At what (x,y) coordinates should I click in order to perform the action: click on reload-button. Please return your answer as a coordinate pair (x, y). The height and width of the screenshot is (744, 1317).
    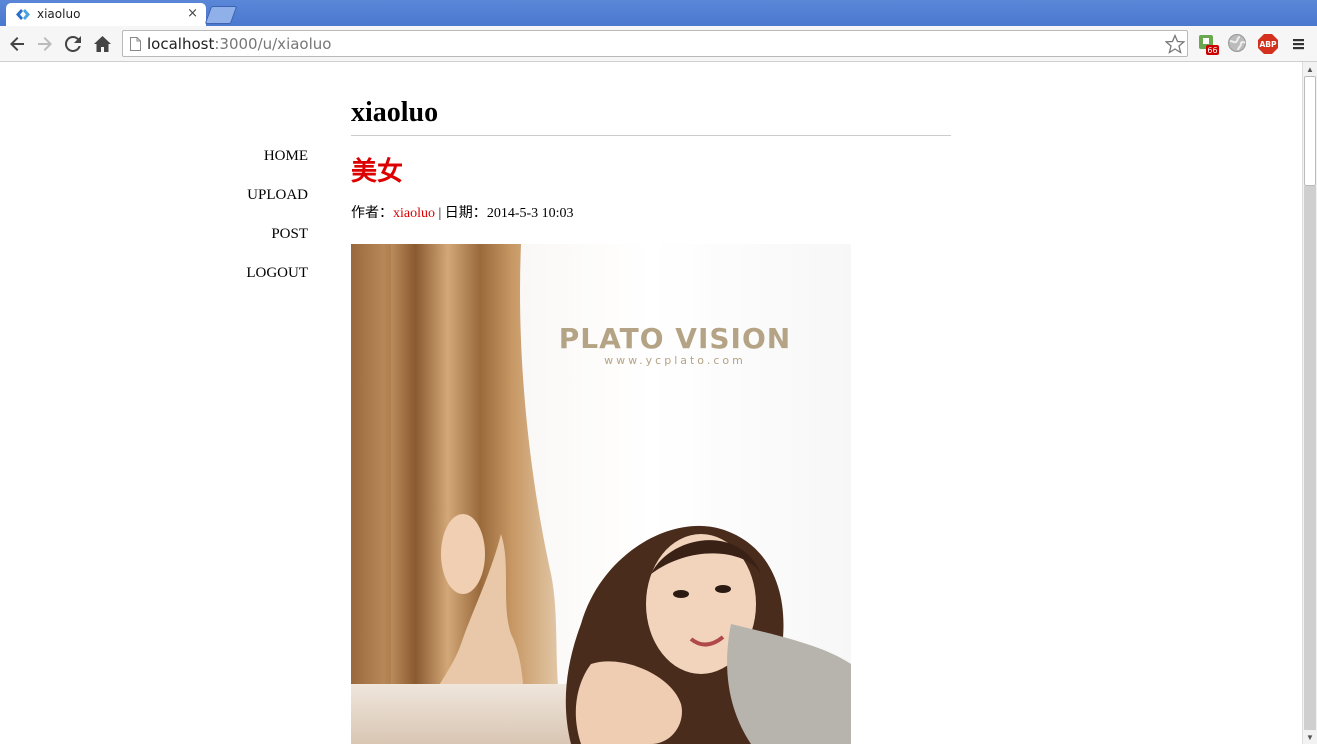
    Looking at the image, I should click on (73, 44).